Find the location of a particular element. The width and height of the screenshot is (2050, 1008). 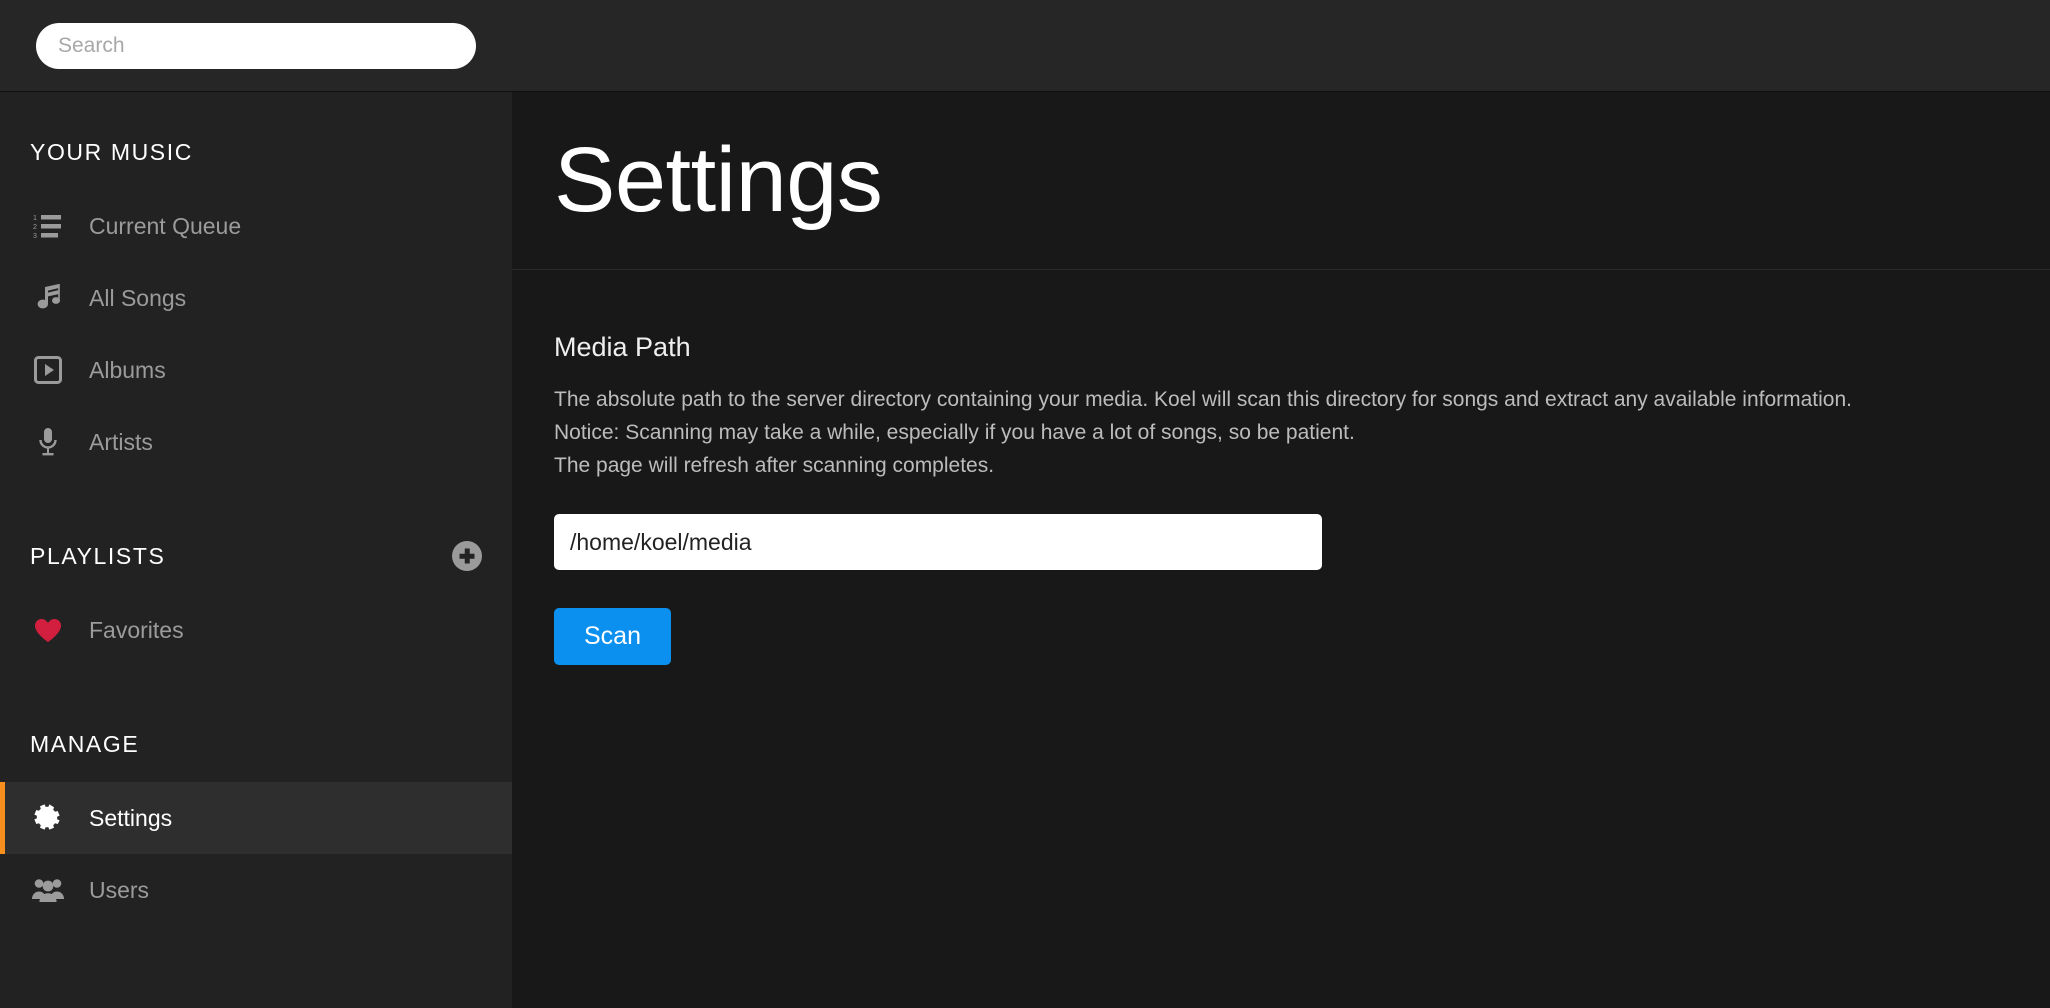

sidebar-item-label: Artists is located at coordinates (121, 441).